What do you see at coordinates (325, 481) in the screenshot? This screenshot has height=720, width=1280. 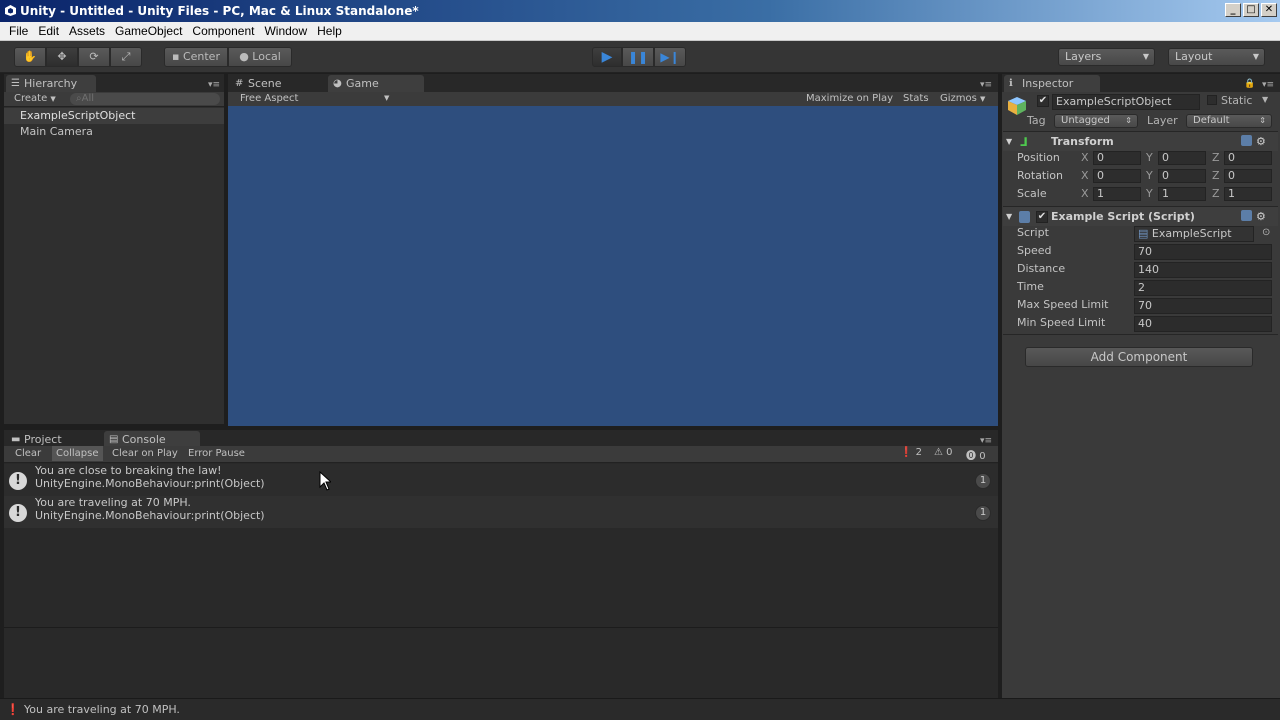 I see `mouse-cursor-icon` at bounding box center [325, 481].